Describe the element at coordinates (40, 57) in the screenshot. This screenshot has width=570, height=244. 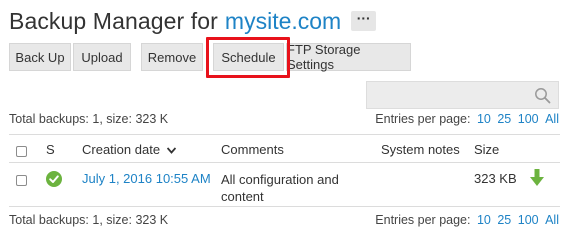
I see `back-up-button: Back Up` at that location.